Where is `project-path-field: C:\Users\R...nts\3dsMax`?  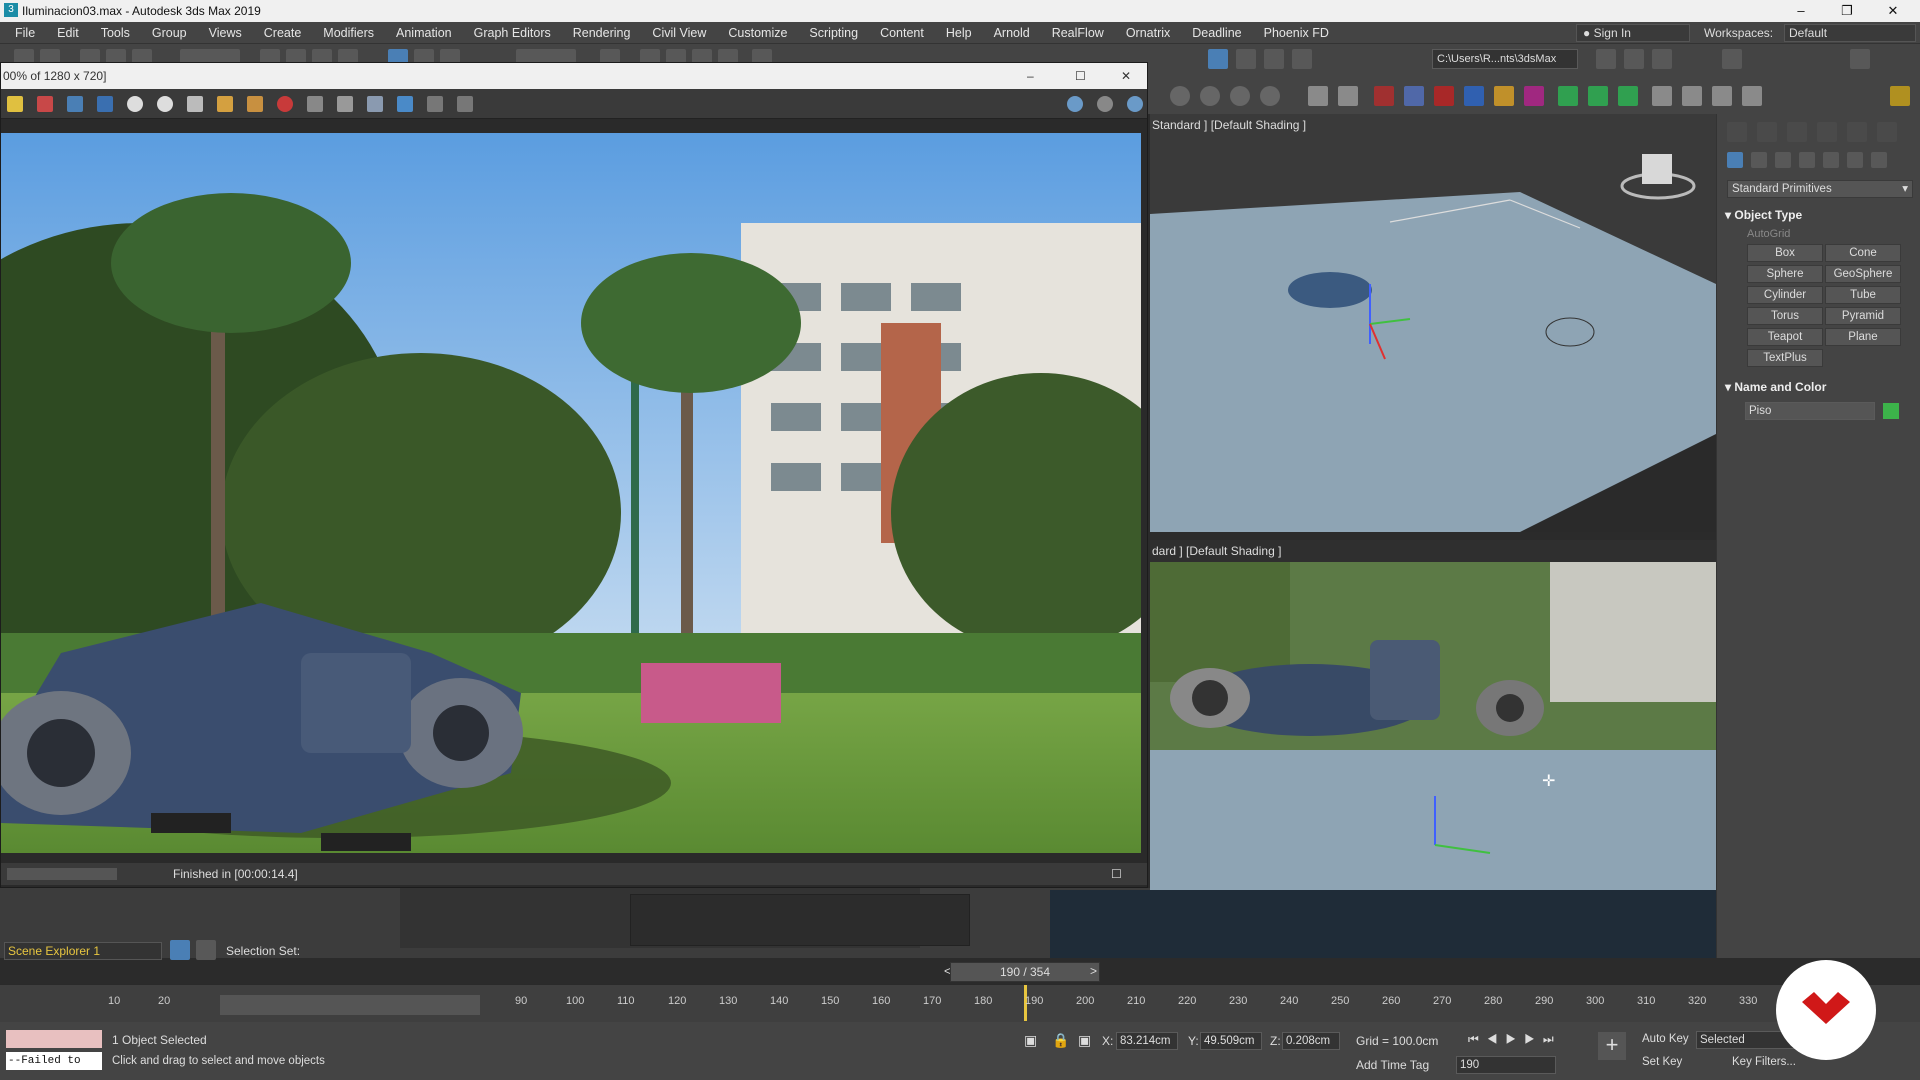 project-path-field: C:\Users\R...nts\3dsMax is located at coordinates (1505, 59).